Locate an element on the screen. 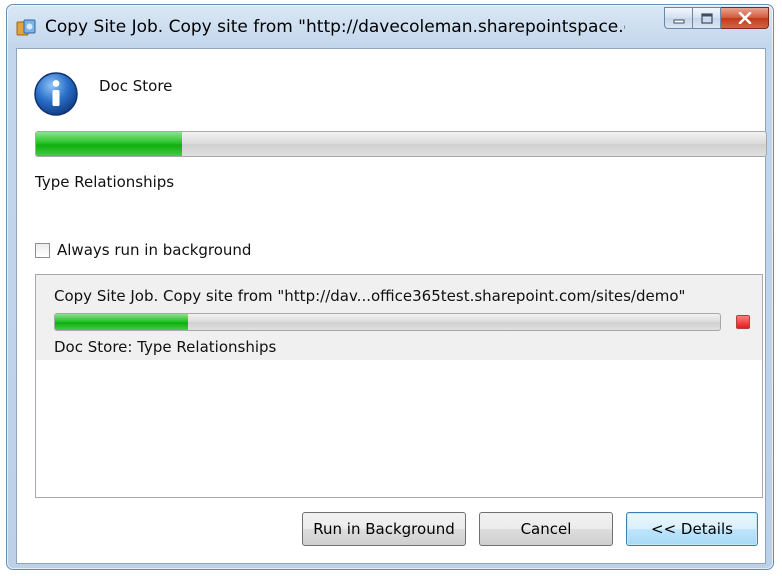 This screenshot has height=576, width=782. info-icon is located at coordinates (56, 94).